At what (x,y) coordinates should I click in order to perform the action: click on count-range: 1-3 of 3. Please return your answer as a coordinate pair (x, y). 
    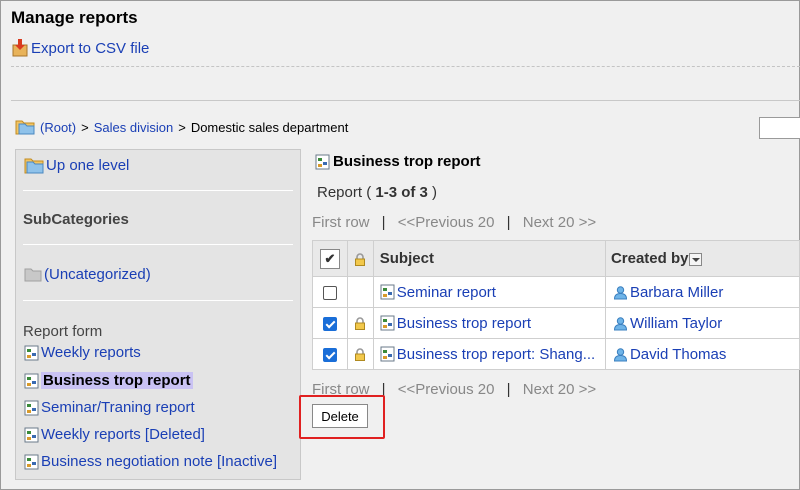
    Looking at the image, I should click on (401, 192).